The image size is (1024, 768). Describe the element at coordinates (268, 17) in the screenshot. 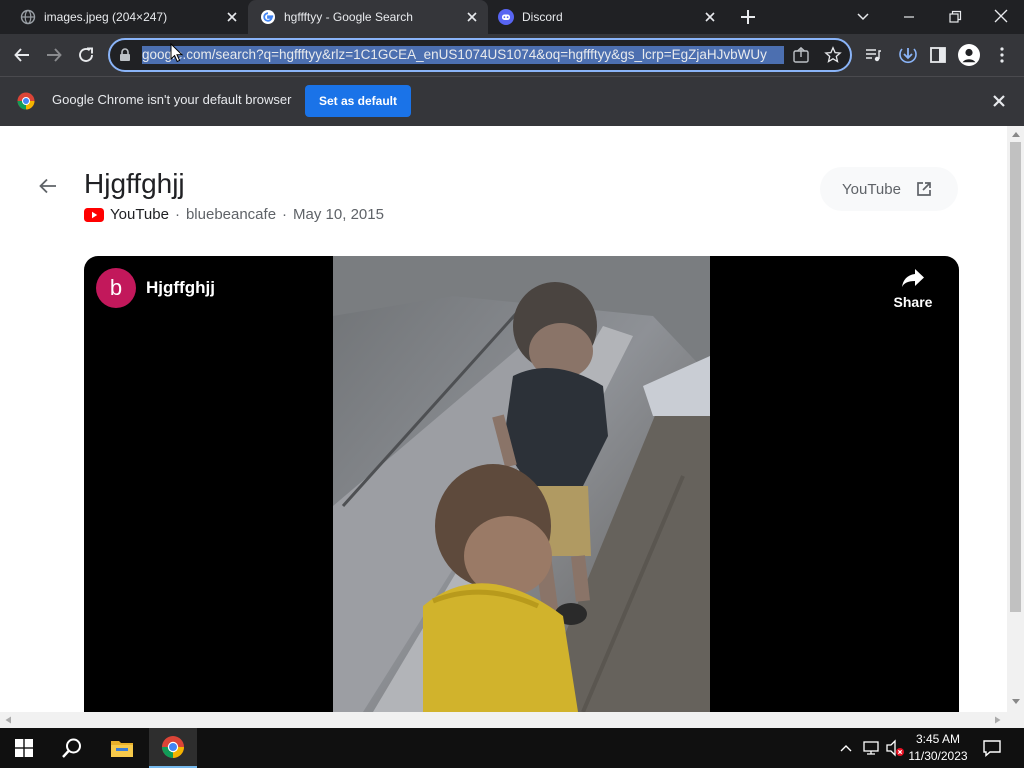

I see `google-icon` at that location.